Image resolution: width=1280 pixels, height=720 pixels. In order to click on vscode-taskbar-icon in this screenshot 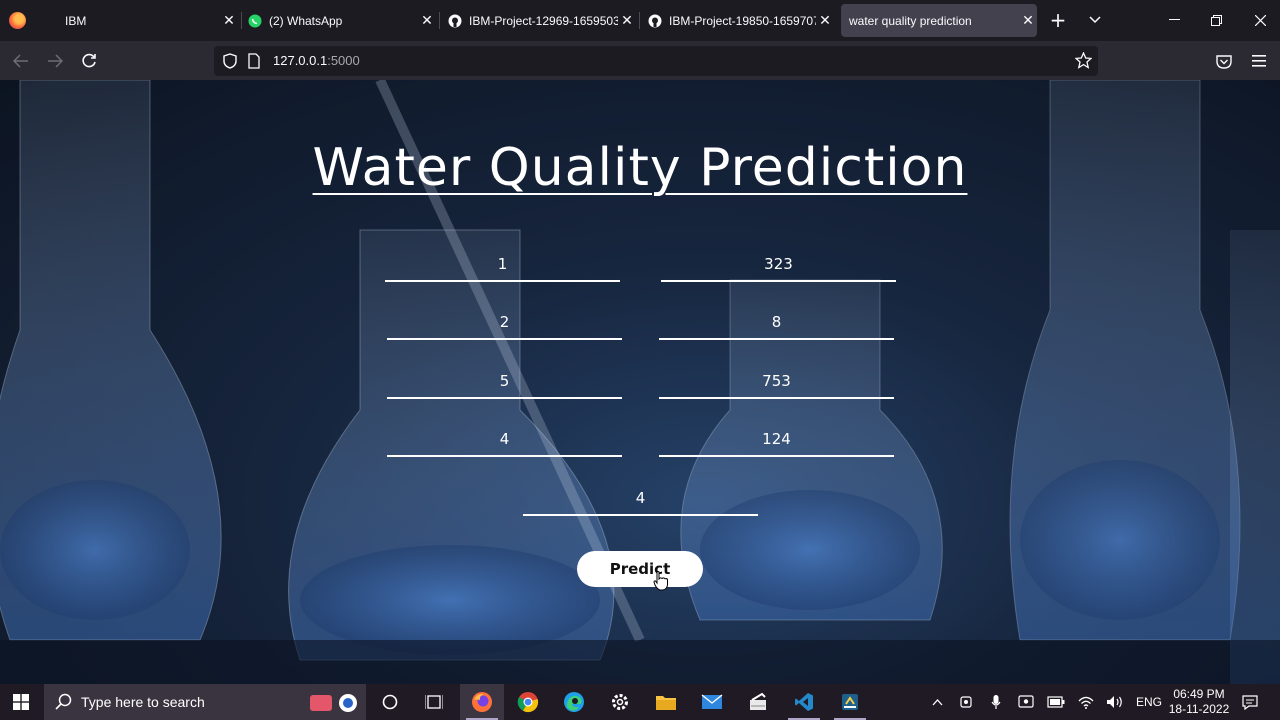, I will do `click(804, 702)`.